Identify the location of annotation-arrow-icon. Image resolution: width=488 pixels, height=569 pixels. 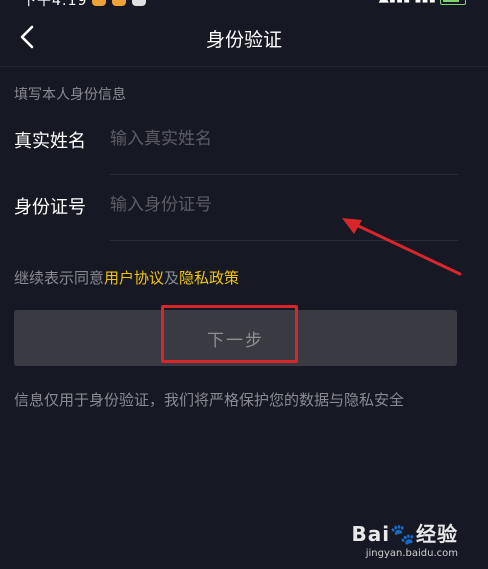
(402, 247).